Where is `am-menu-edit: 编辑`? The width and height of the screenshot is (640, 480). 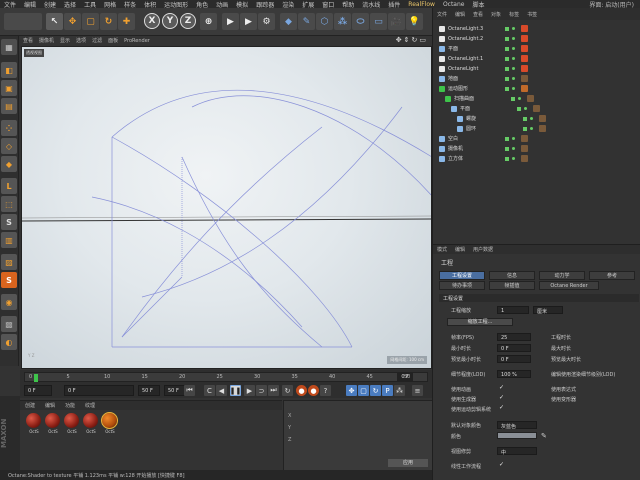 am-menu-edit: 编辑 is located at coordinates (460, 249).